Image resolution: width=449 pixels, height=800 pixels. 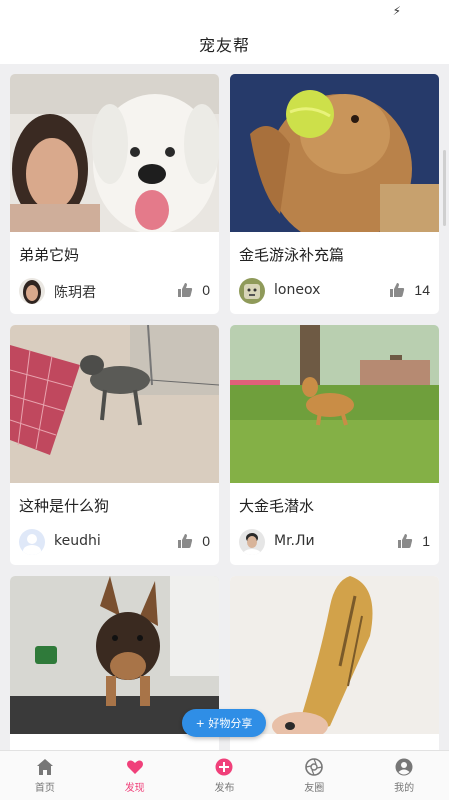 I want to click on like-count: 14, so click(x=422, y=290).